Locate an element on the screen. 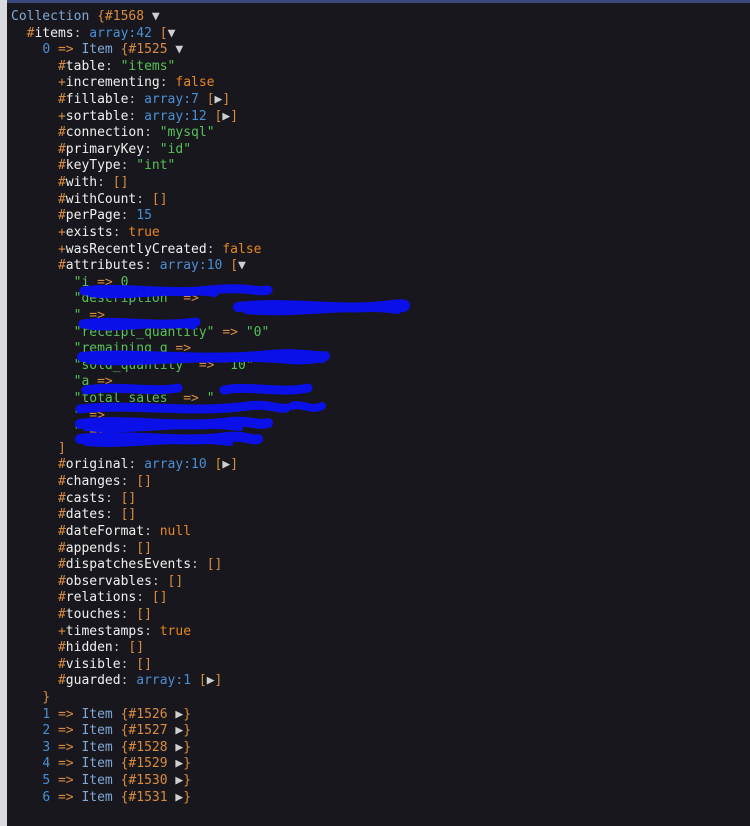 The image size is (750, 826). left-scroll-strip is located at coordinates (3, 413).